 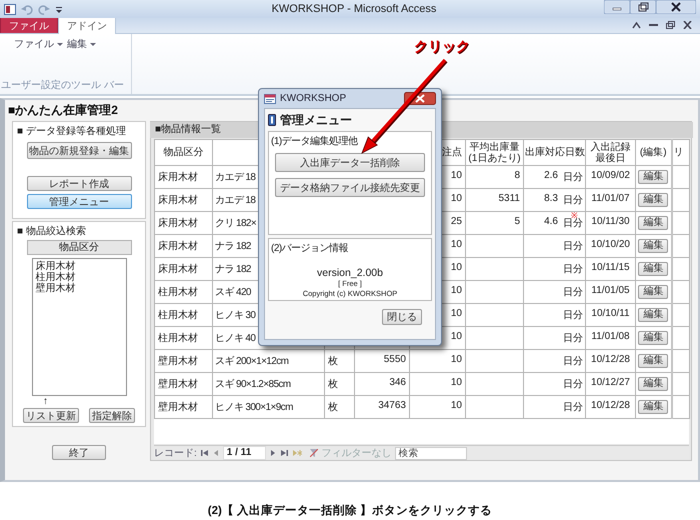 What do you see at coordinates (204, 453) in the screenshot?
I see `first-record-icon` at bounding box center [204, 453].